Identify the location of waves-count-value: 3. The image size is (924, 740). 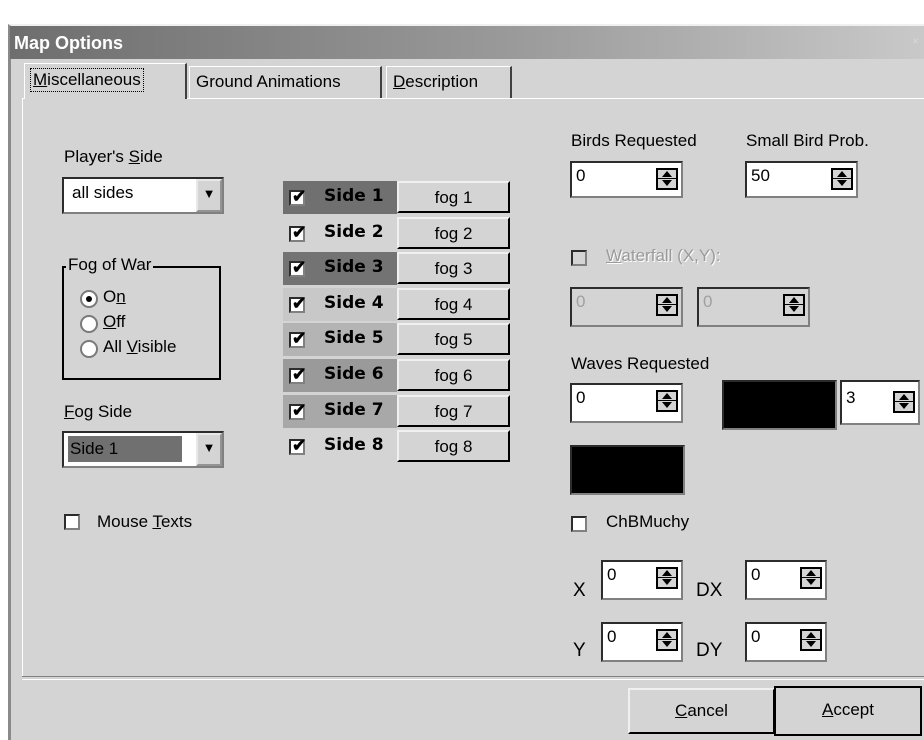
(851, 397).